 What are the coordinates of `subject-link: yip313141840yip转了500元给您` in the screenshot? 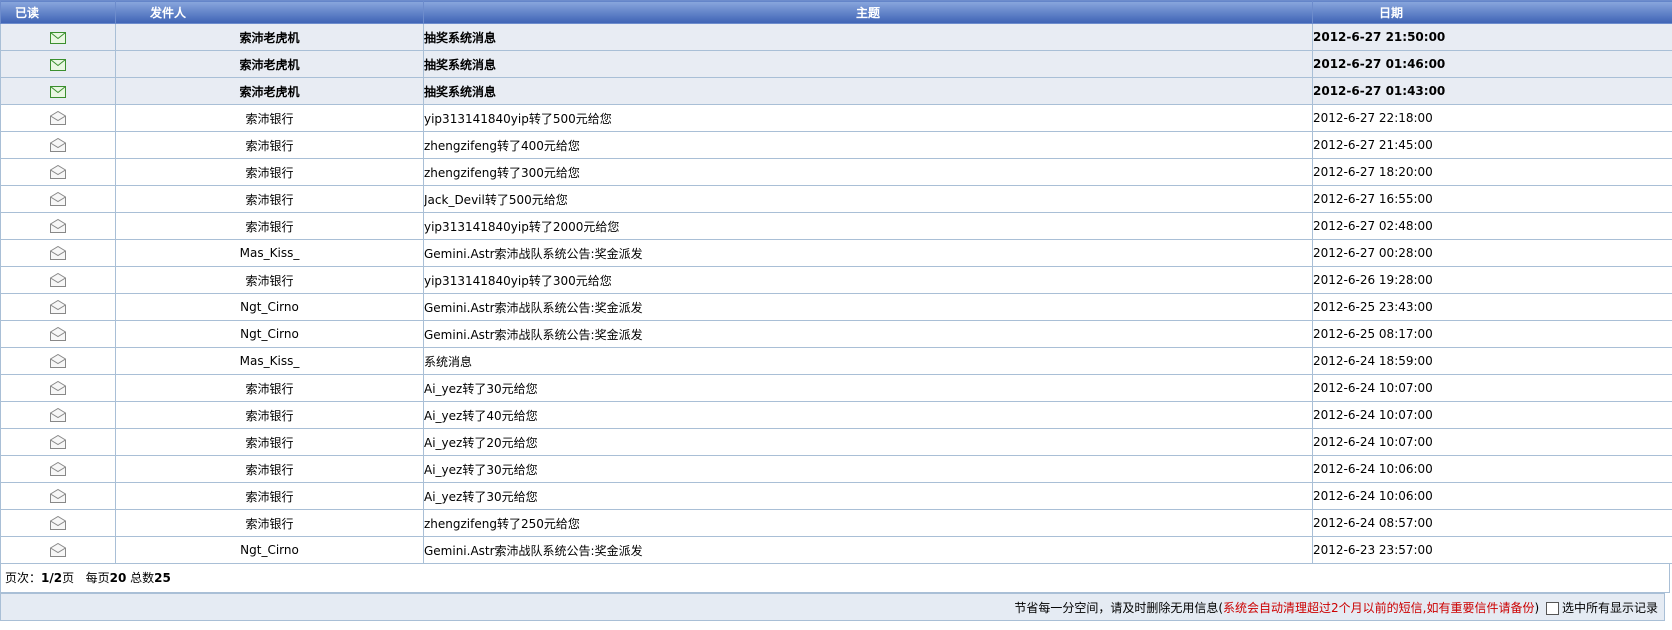 It's located at (868, 118).